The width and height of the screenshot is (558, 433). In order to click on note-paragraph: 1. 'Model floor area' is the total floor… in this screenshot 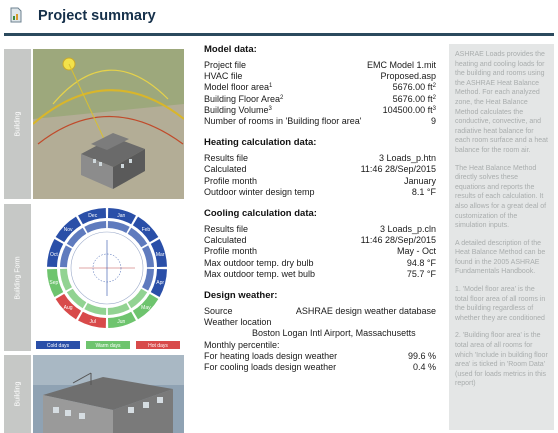, I will do `click(500, 304)`.